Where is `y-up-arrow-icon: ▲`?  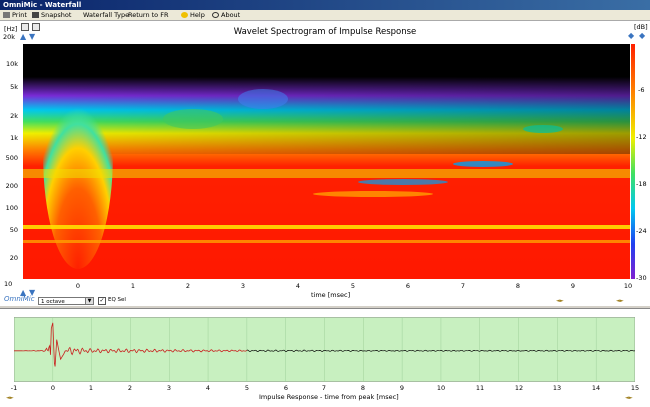
y-up-arrow-icon: ▲ is located at coordinates (23, 37).